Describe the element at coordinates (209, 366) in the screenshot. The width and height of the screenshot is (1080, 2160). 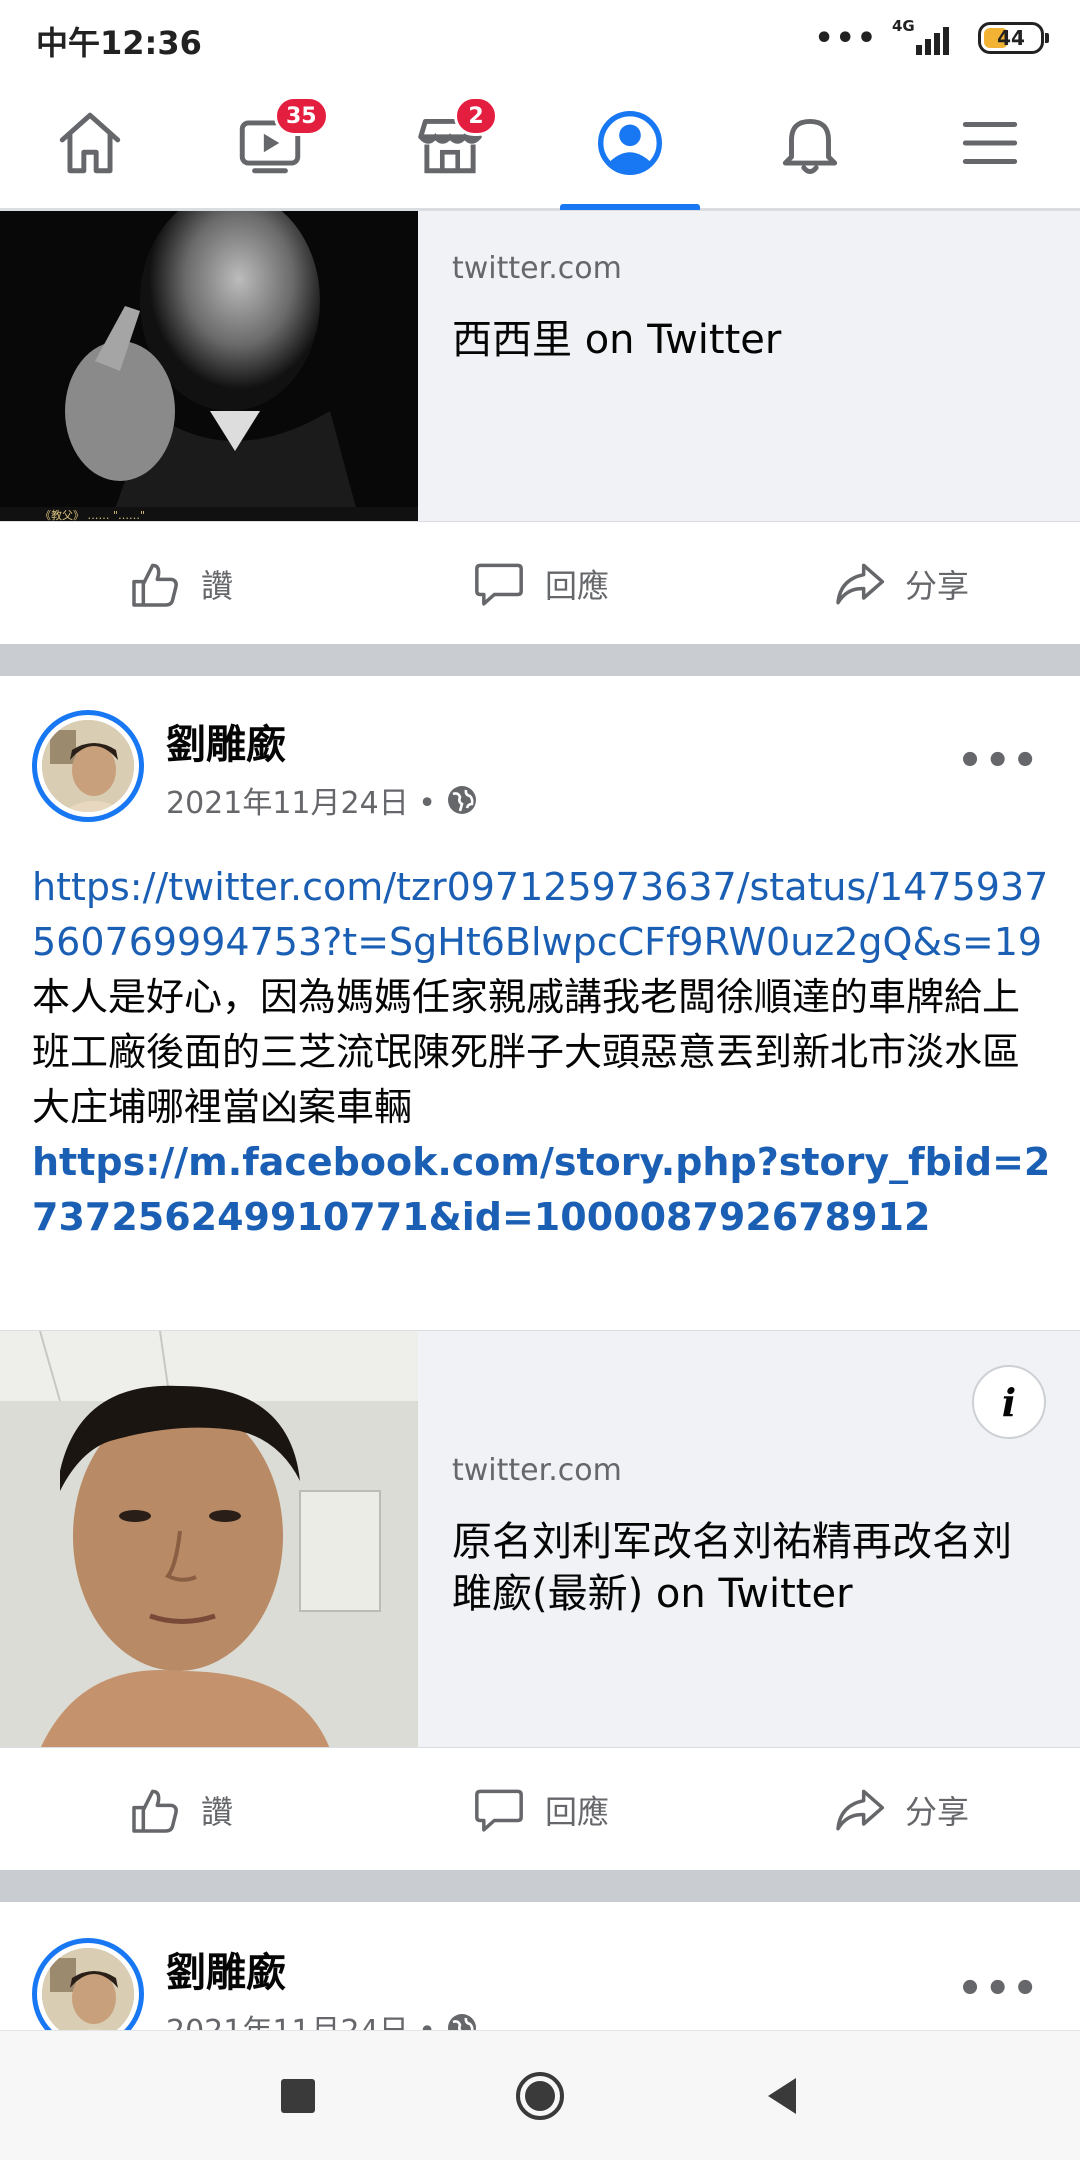
I see `link-thumbnail: 《教父》 …… "……"` at that location.